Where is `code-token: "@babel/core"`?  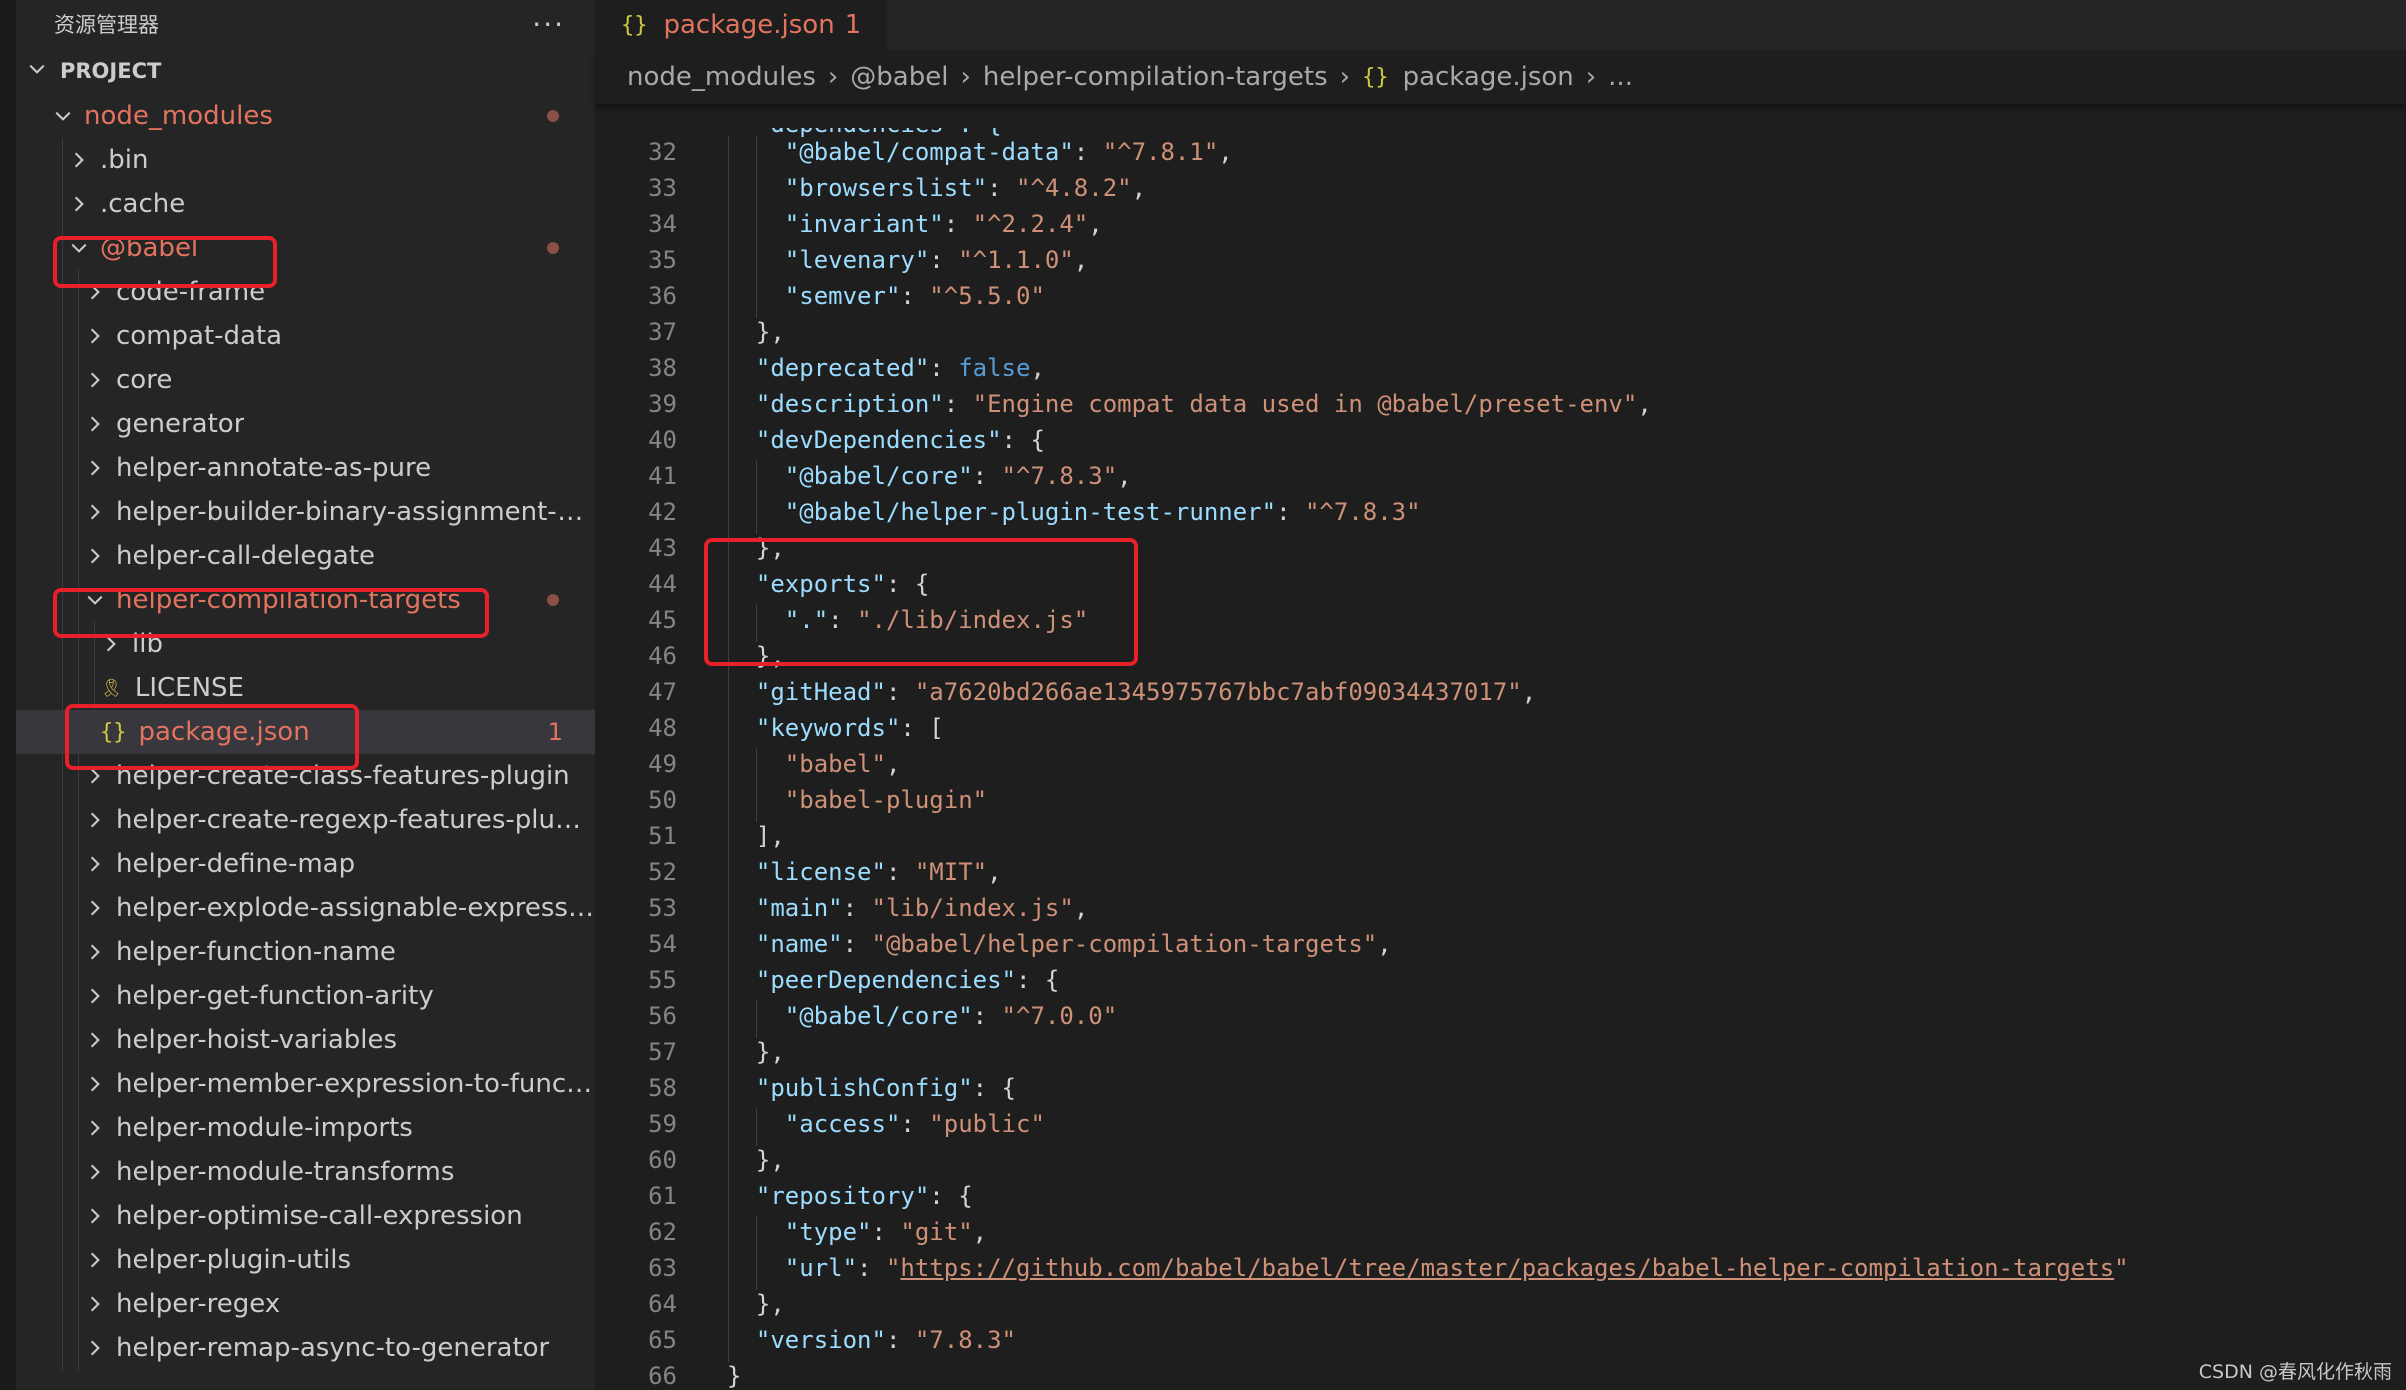
code-token: "@babel/core" is located at coordinates (878, 476).